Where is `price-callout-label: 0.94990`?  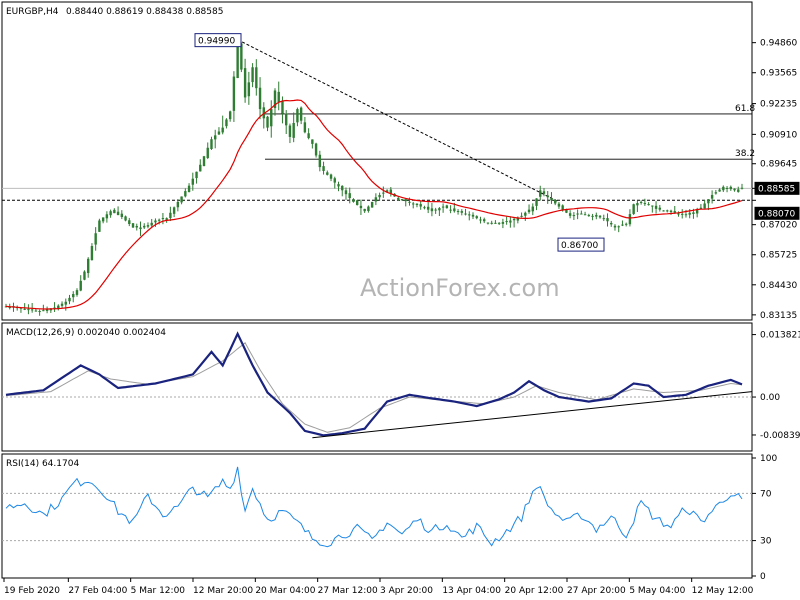
price-callout-label: 0.94990 is located at coordinates (216, 42).